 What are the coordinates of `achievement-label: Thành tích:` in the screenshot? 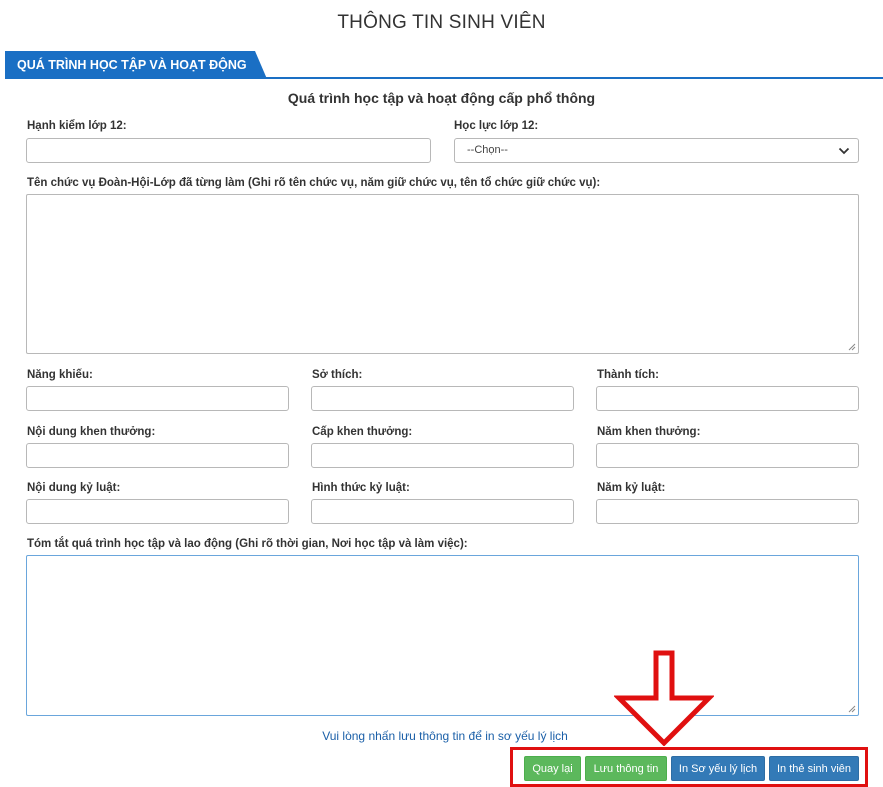 It's located at (628, 375).